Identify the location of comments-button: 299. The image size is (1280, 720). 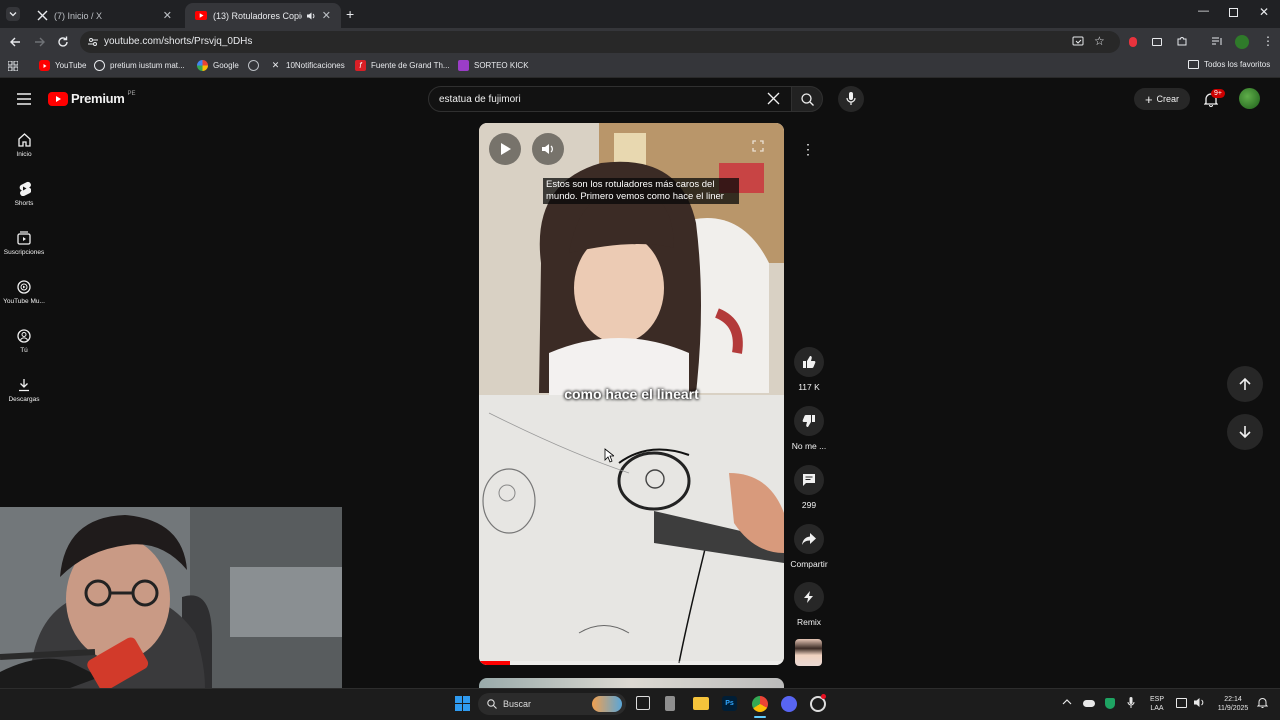
(809, 487).